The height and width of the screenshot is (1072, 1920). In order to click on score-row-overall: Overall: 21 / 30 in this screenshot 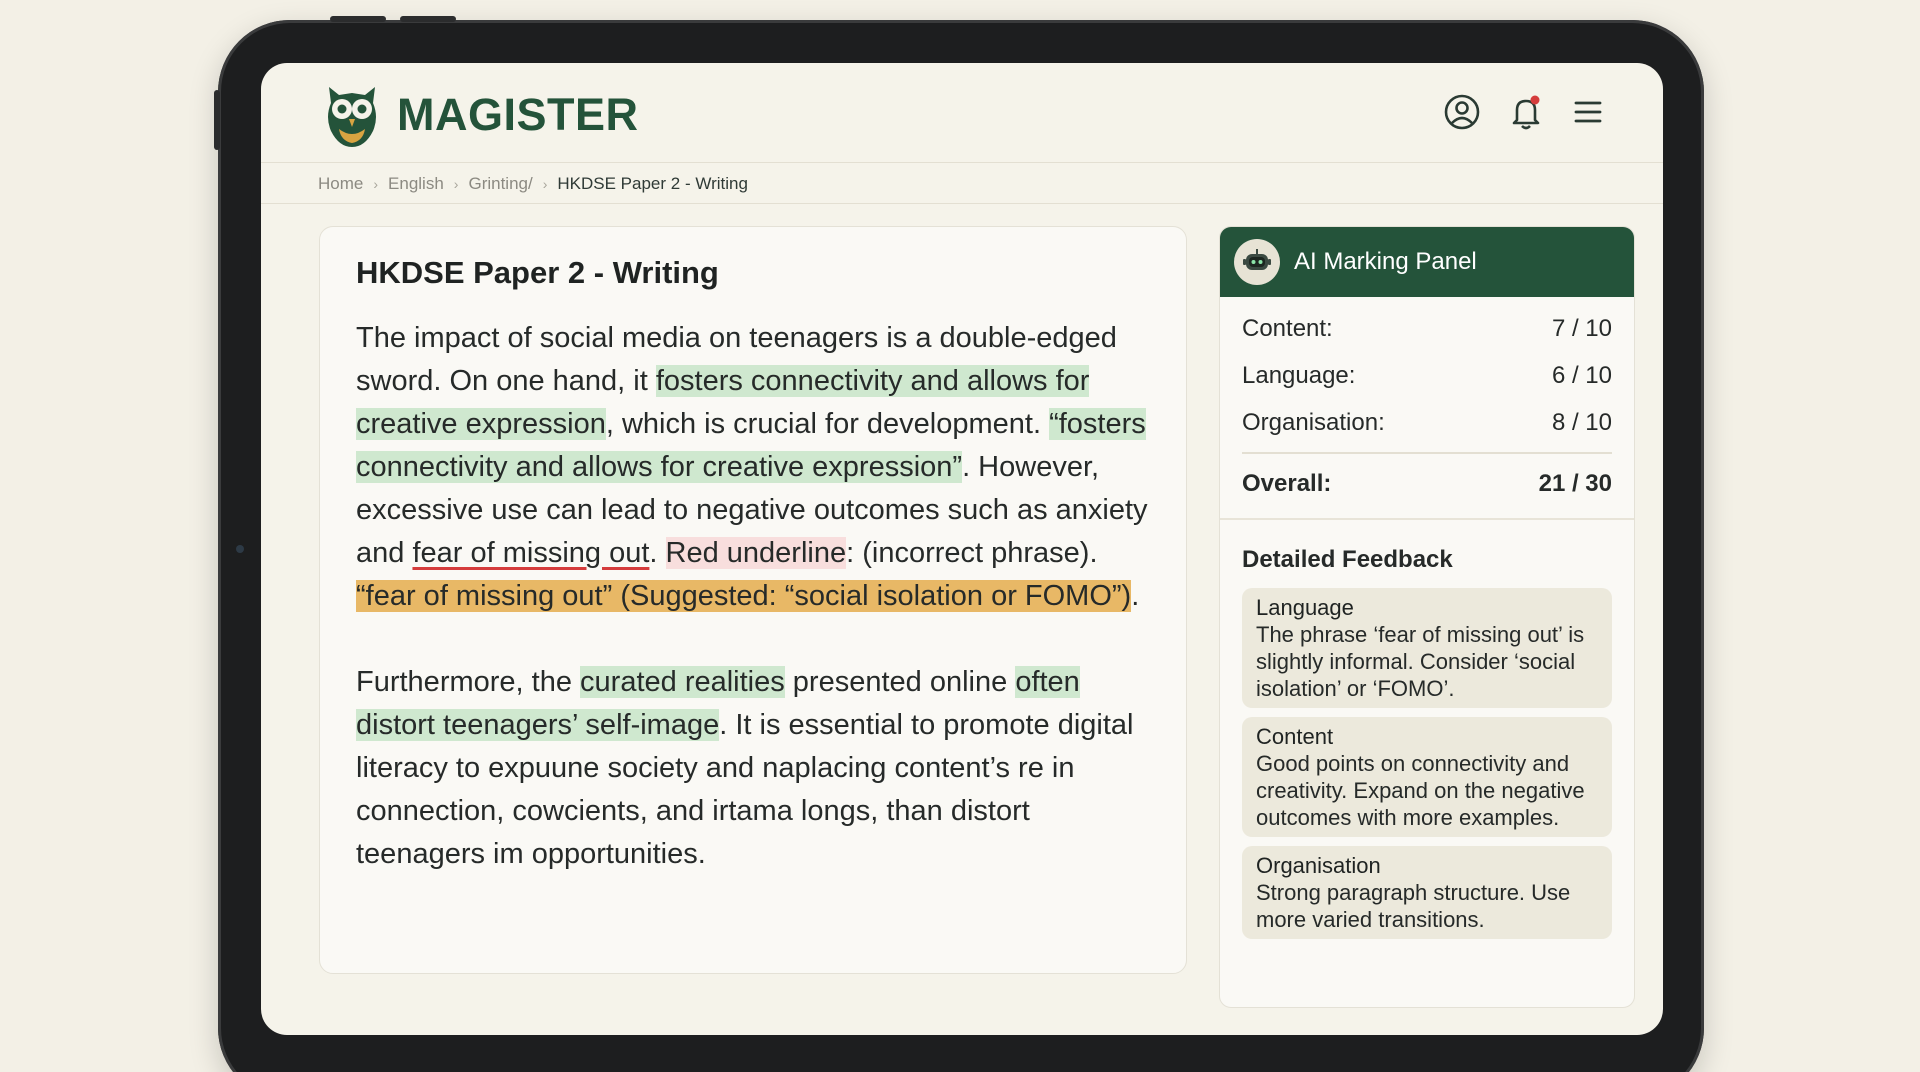, I will do `click(1427, 483)`.